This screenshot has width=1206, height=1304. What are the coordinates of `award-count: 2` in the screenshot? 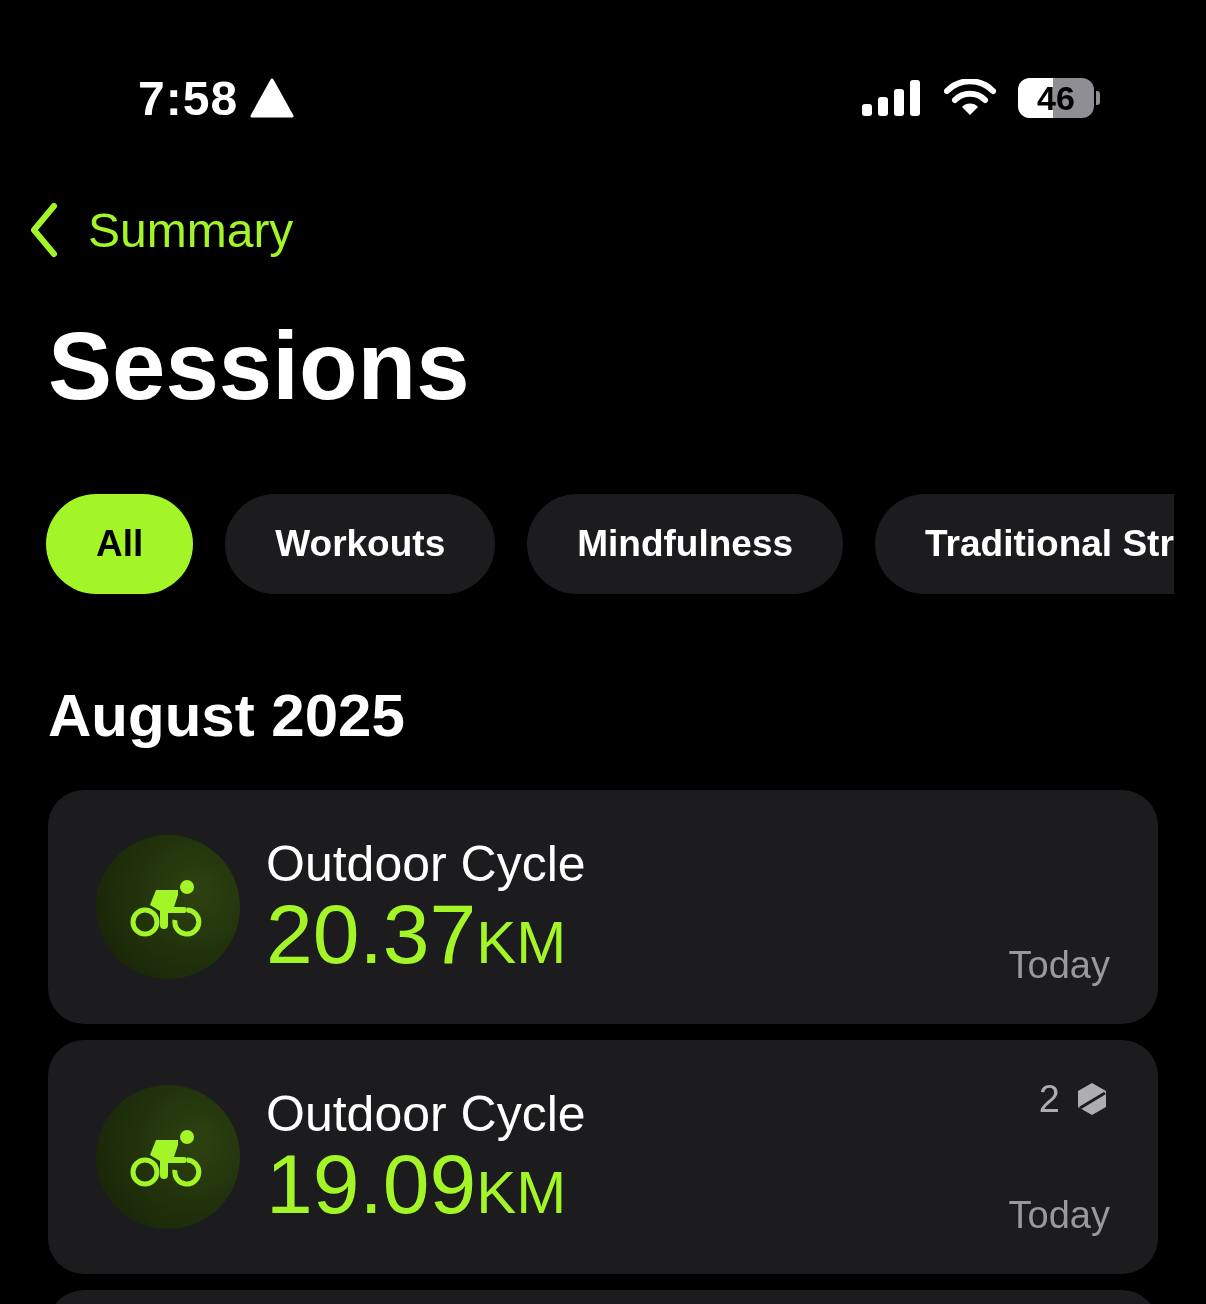 It's located at (1049, 1099).